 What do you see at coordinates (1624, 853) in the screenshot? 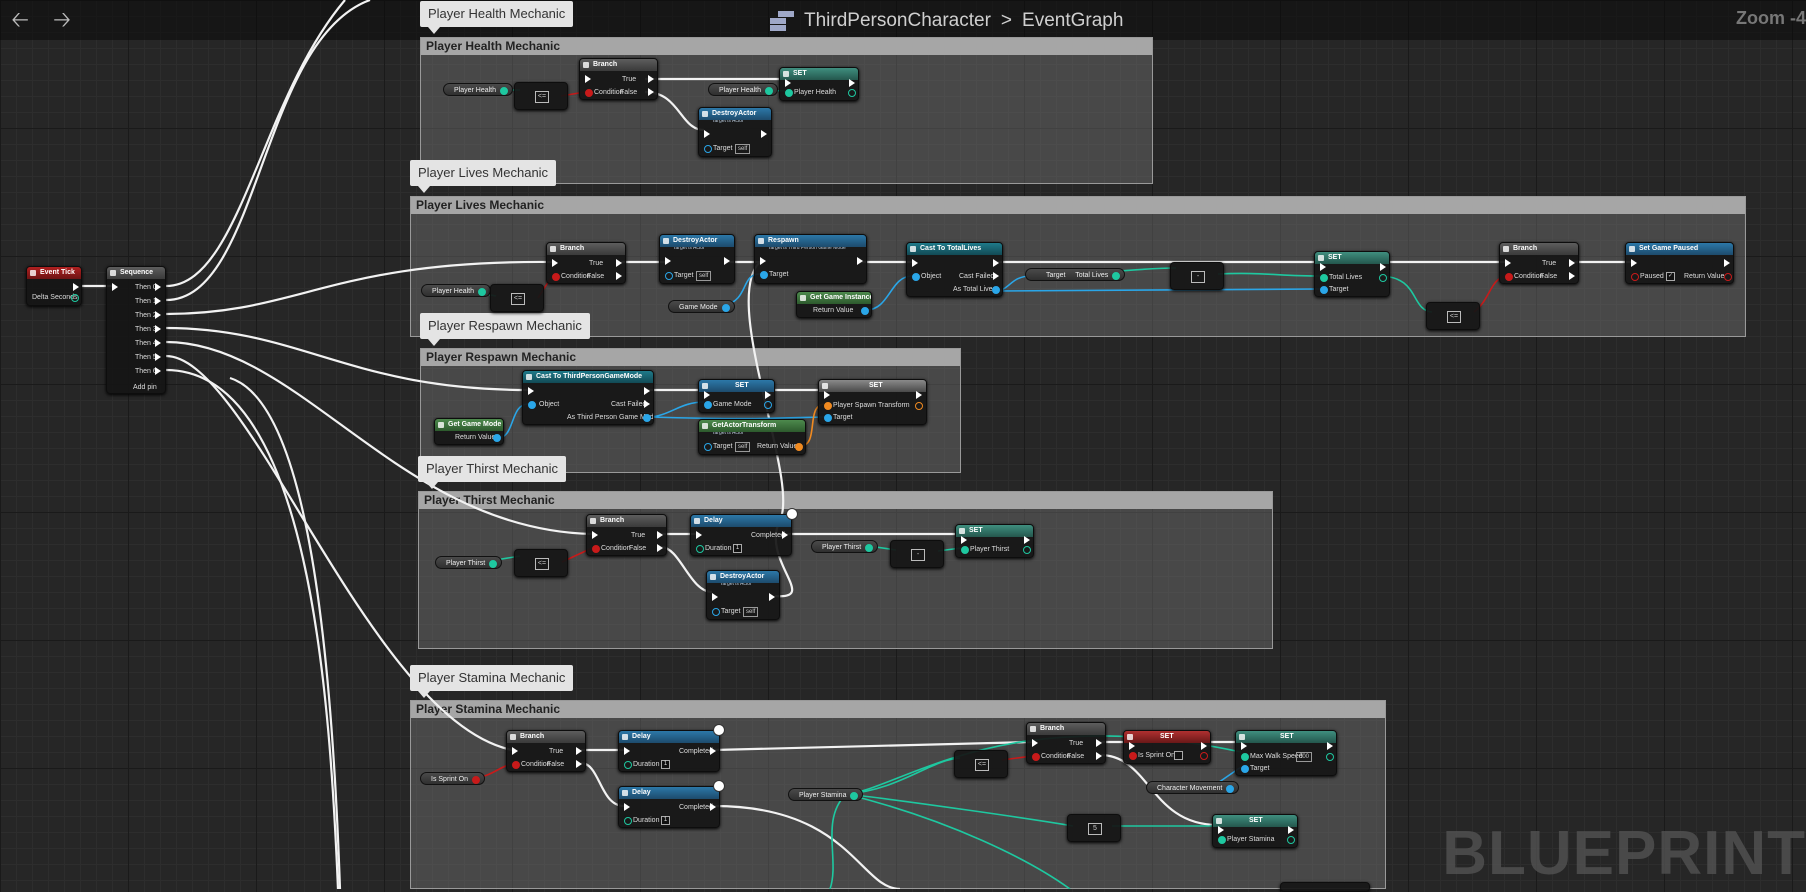
I see `blueprint-watermark: BLUEPRINT` at bounding box center [1624, 853].